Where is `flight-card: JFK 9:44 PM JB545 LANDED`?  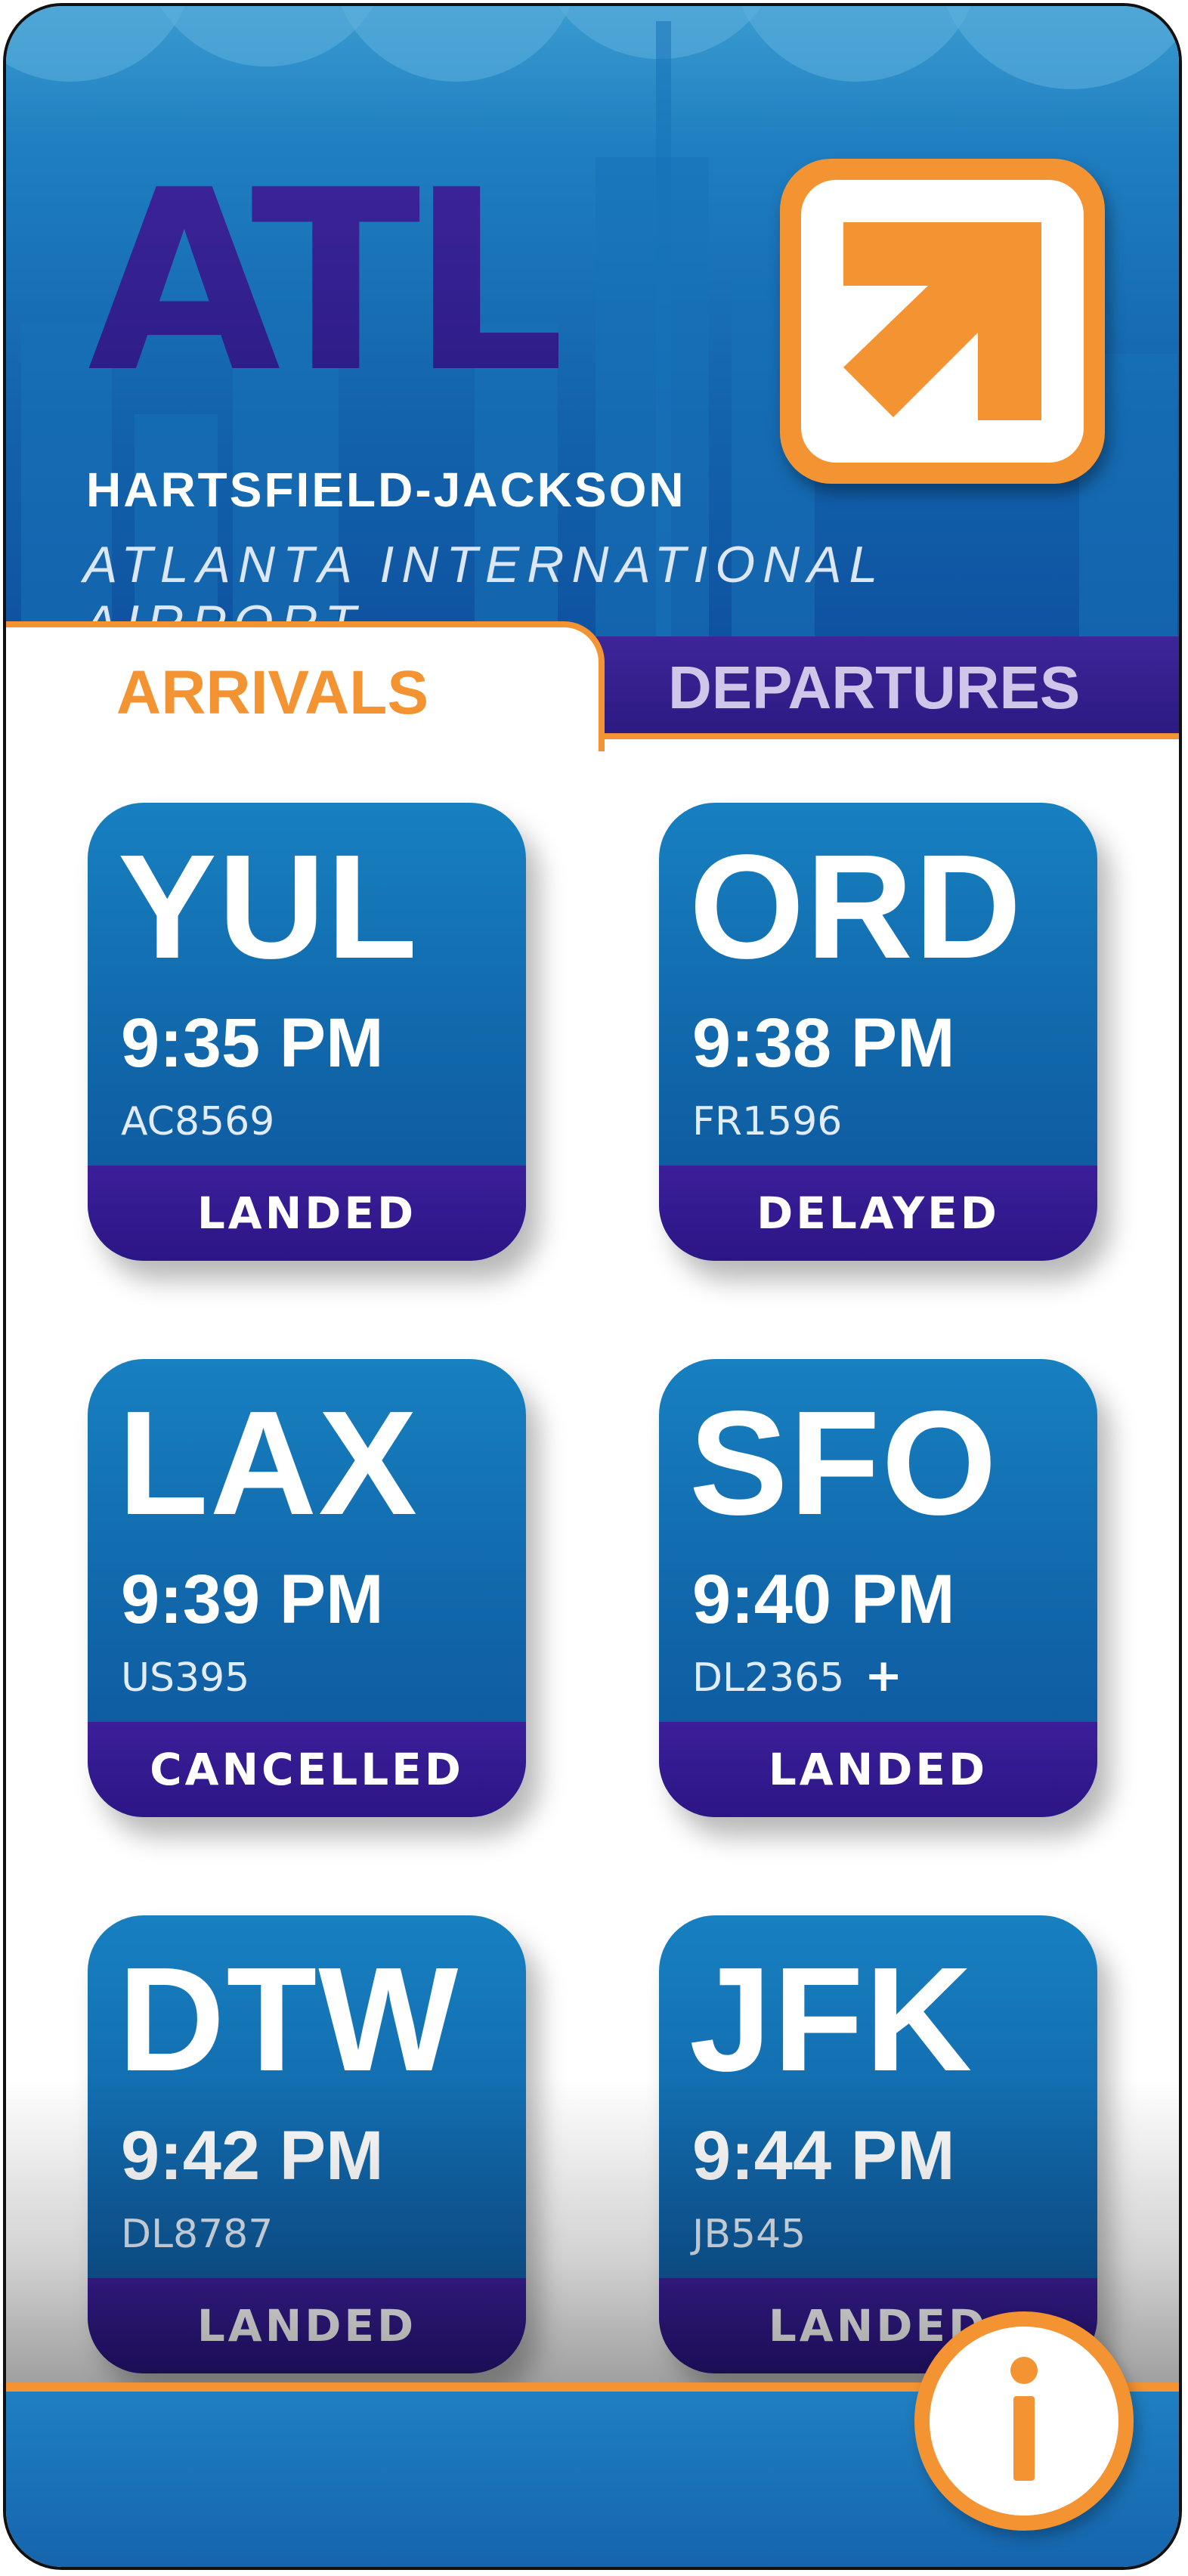 flight-card: JFK 9:44 PM JB545 LANDED is located at coordinates (878, 2144).